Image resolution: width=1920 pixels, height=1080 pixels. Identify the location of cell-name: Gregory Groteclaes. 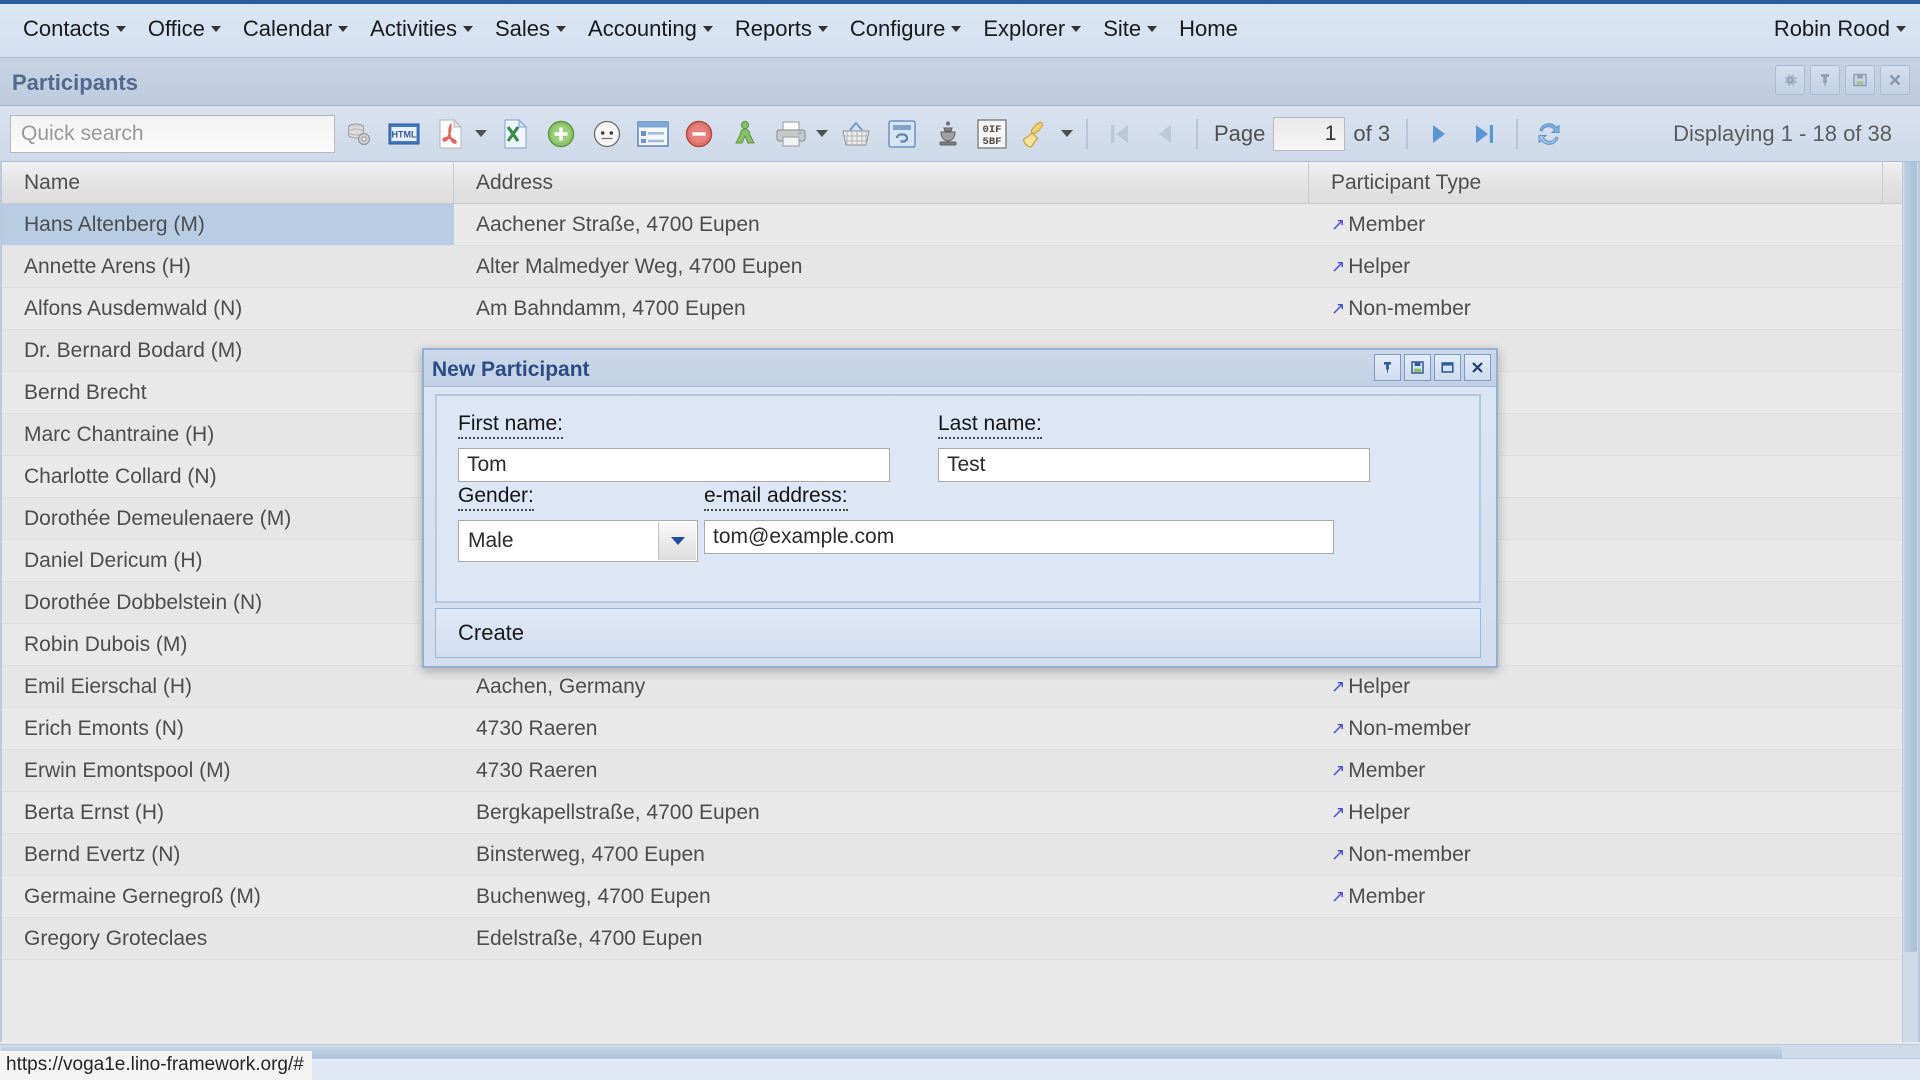
(228, 938).